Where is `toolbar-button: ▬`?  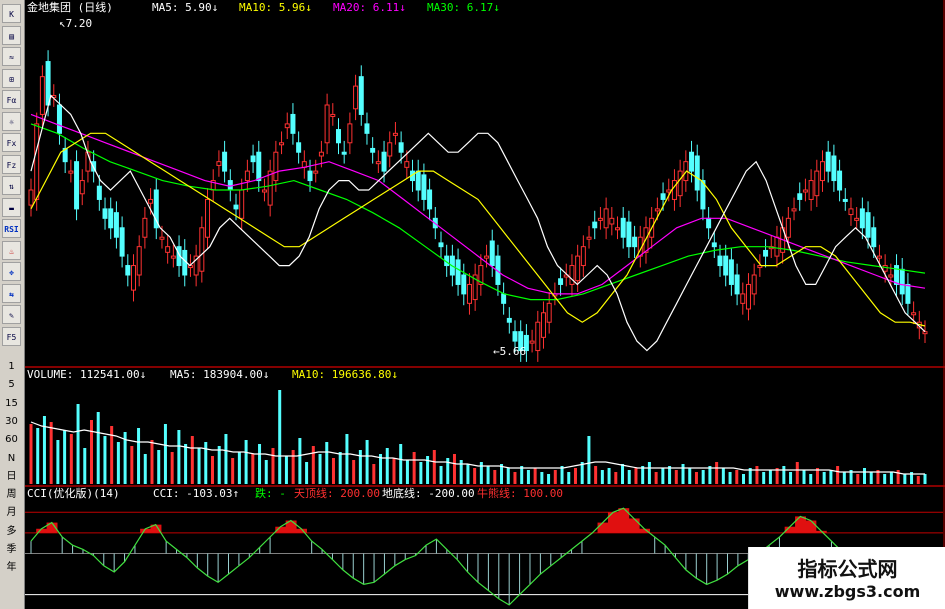 toolbar-button: ▬ is located at coordinates (11, 207).